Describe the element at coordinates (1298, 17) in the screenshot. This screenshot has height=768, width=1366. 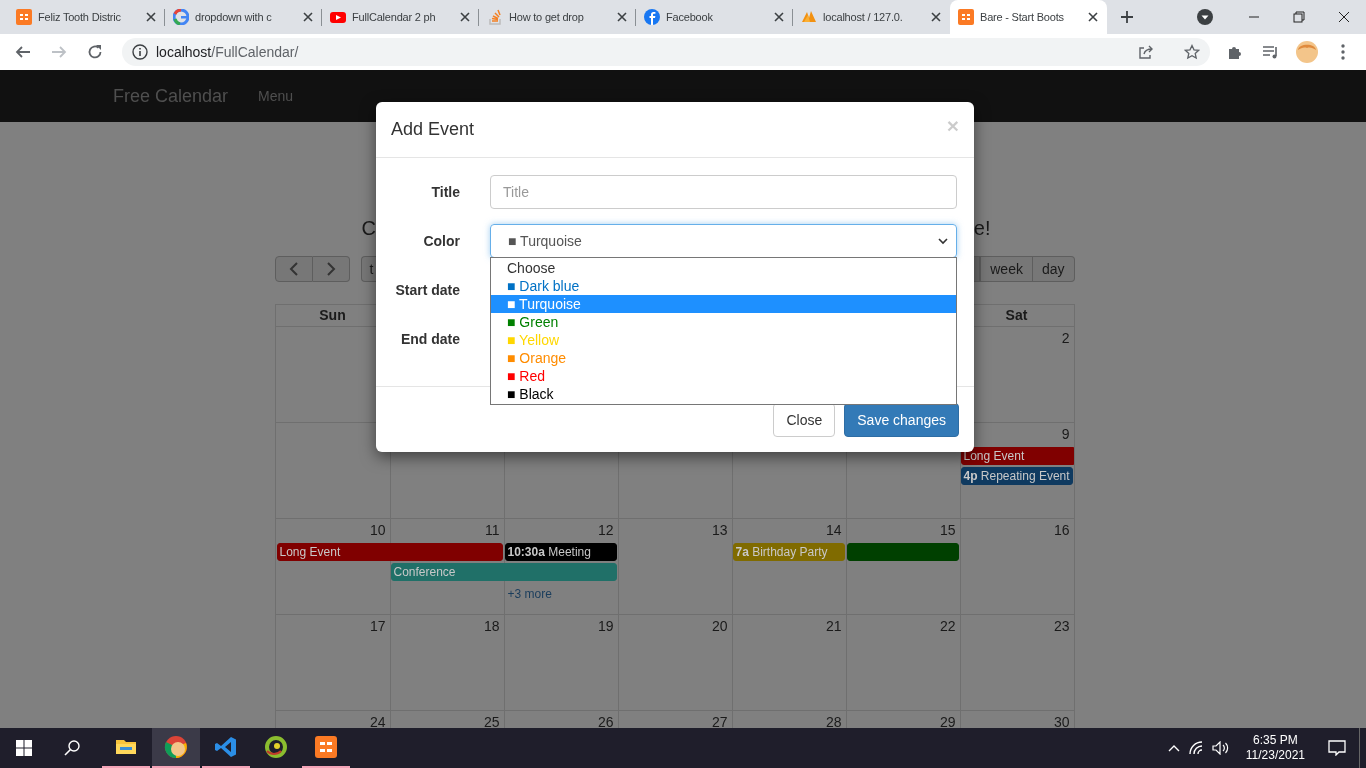
I see `restore-icon` at that location.